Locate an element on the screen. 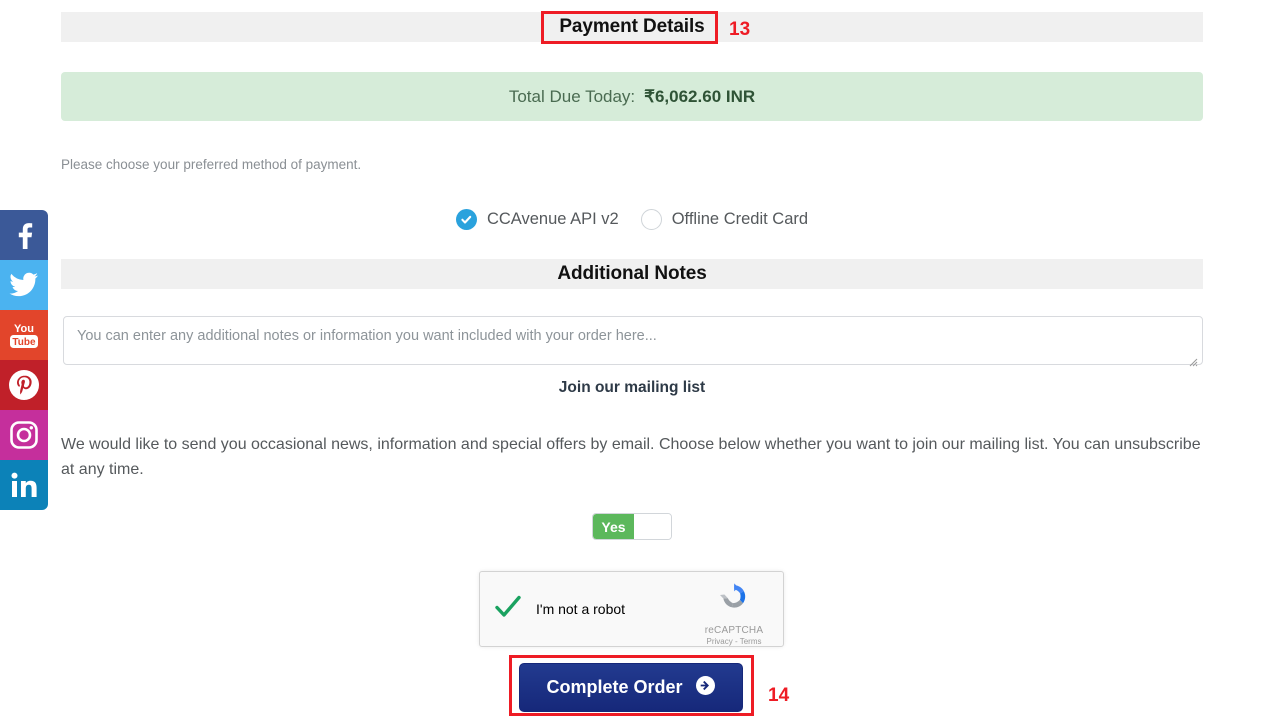  payment-method-ccavenue-label: CCAvenue API v2 is located at coordinates (552, 219).